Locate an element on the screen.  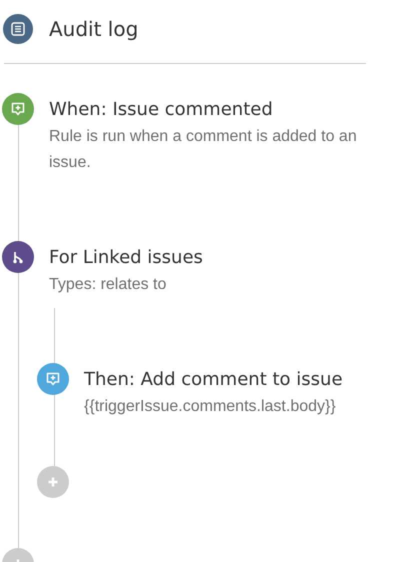
step-title: For Linked issues is located at coordinates (126, 258).